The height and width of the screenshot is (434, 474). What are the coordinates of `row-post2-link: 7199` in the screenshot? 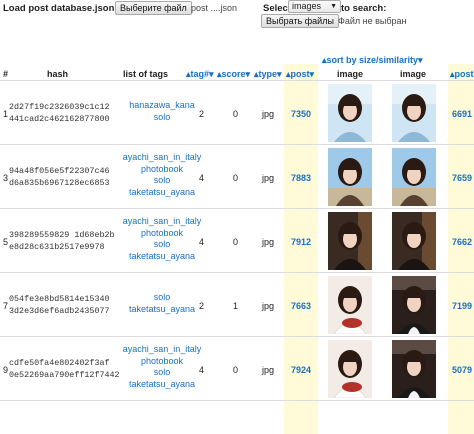 It's located at (462, 306).